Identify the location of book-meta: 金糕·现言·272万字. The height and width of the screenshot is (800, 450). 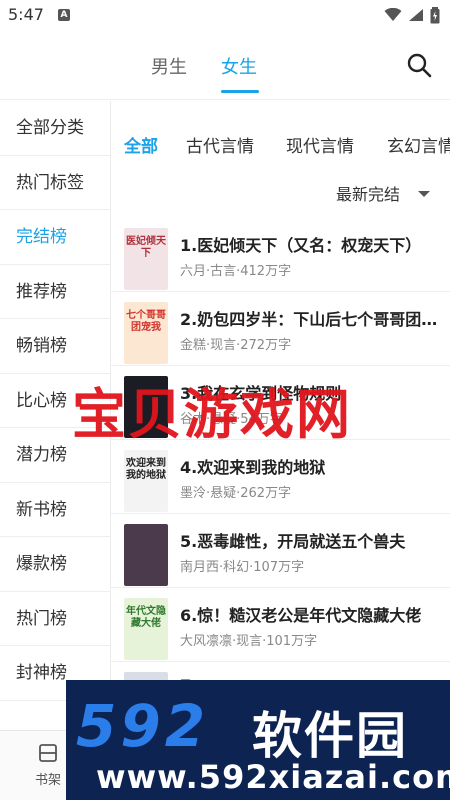
(236, 345).